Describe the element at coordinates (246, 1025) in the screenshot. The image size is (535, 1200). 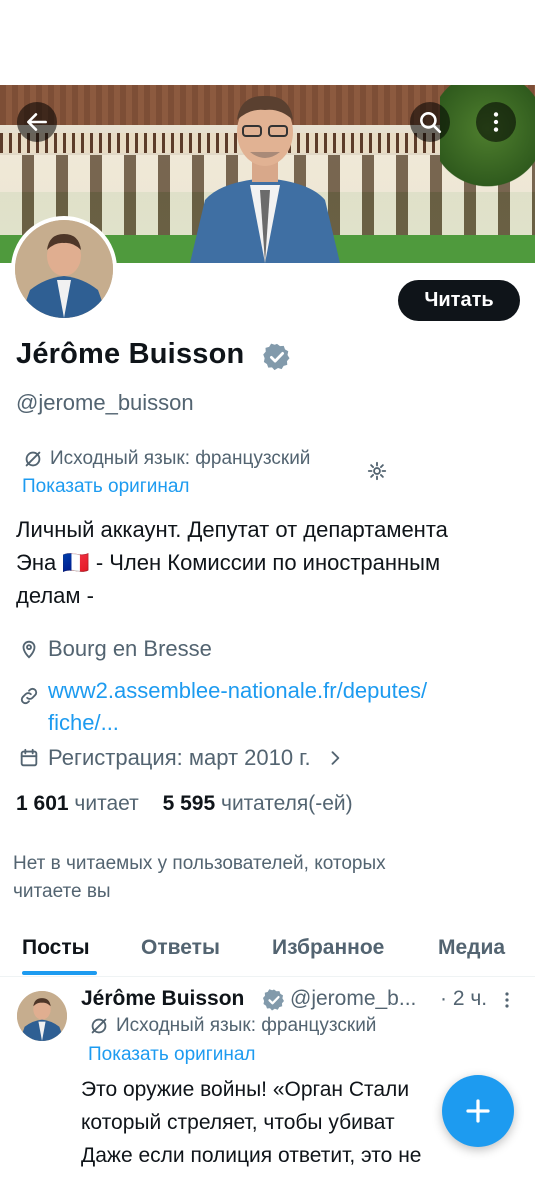
I see `tweet-translation-text: Исходный язык: французский` at that location.